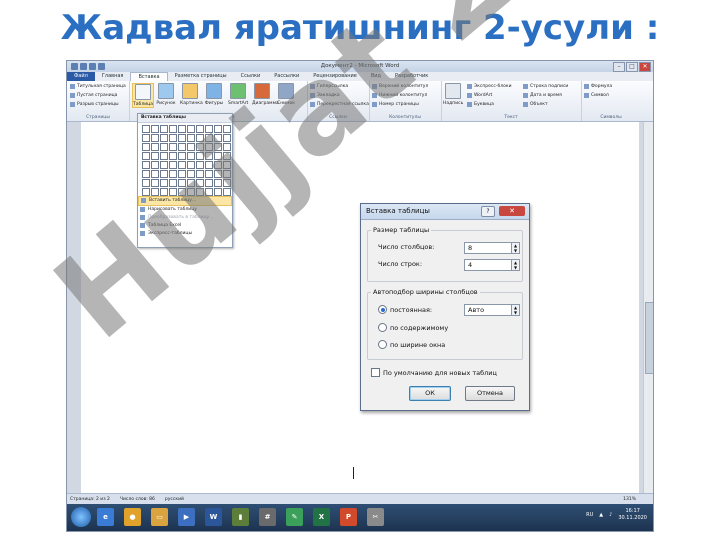 This screenshot has width=720, height=540. What do you see at coordinates (619, 67) in the screenshot?
I see `minimize-button: –` at bounding box center [619, 67].